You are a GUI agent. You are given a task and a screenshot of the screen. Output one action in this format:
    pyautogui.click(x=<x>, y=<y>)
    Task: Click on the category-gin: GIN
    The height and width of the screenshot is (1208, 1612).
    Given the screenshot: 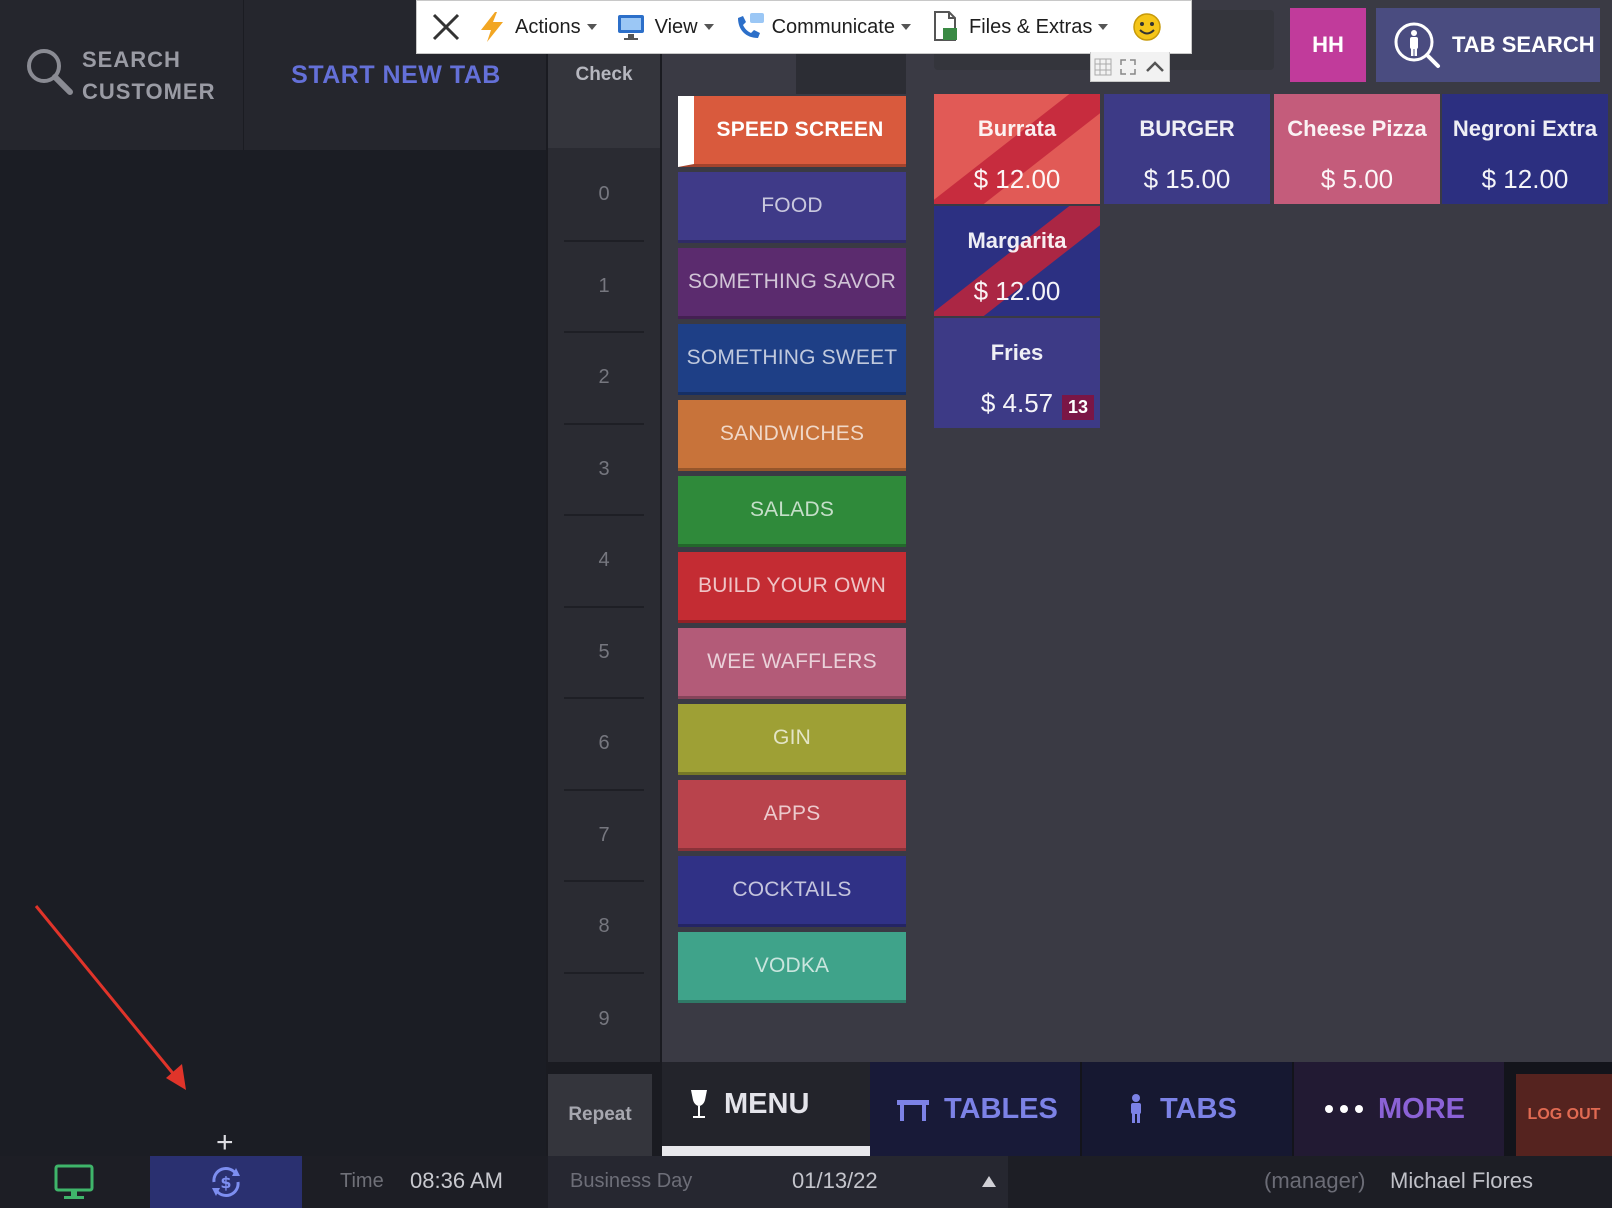 What is the action you would take?
    pyautogui.click(x=792, y=739)
    